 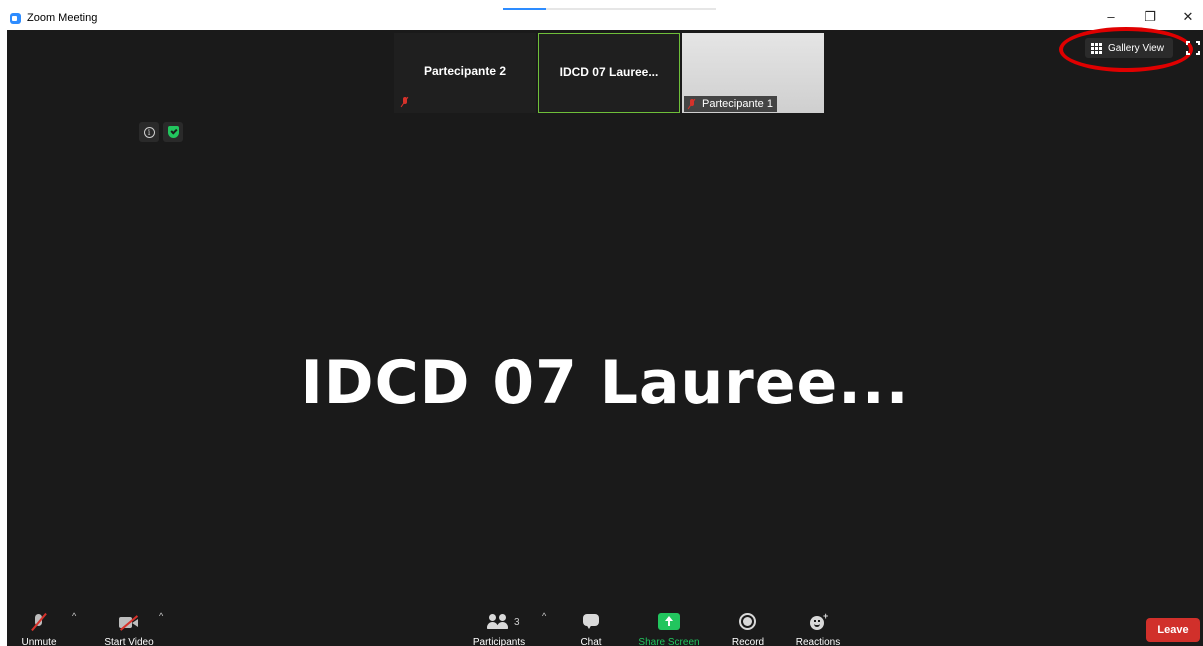 I want to click on video-off-icon, so click(x=129, y=622).